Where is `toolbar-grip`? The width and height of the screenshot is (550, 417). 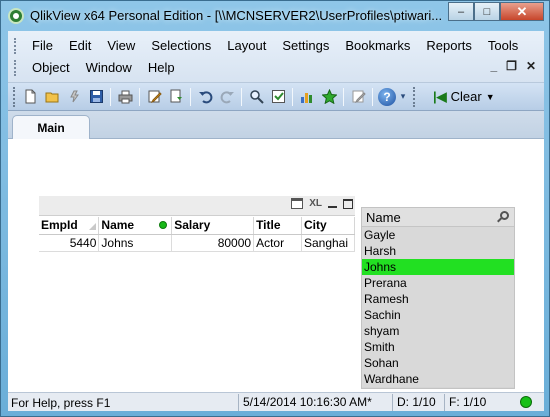 toolbar-grip is located at coordinates (14, 96).